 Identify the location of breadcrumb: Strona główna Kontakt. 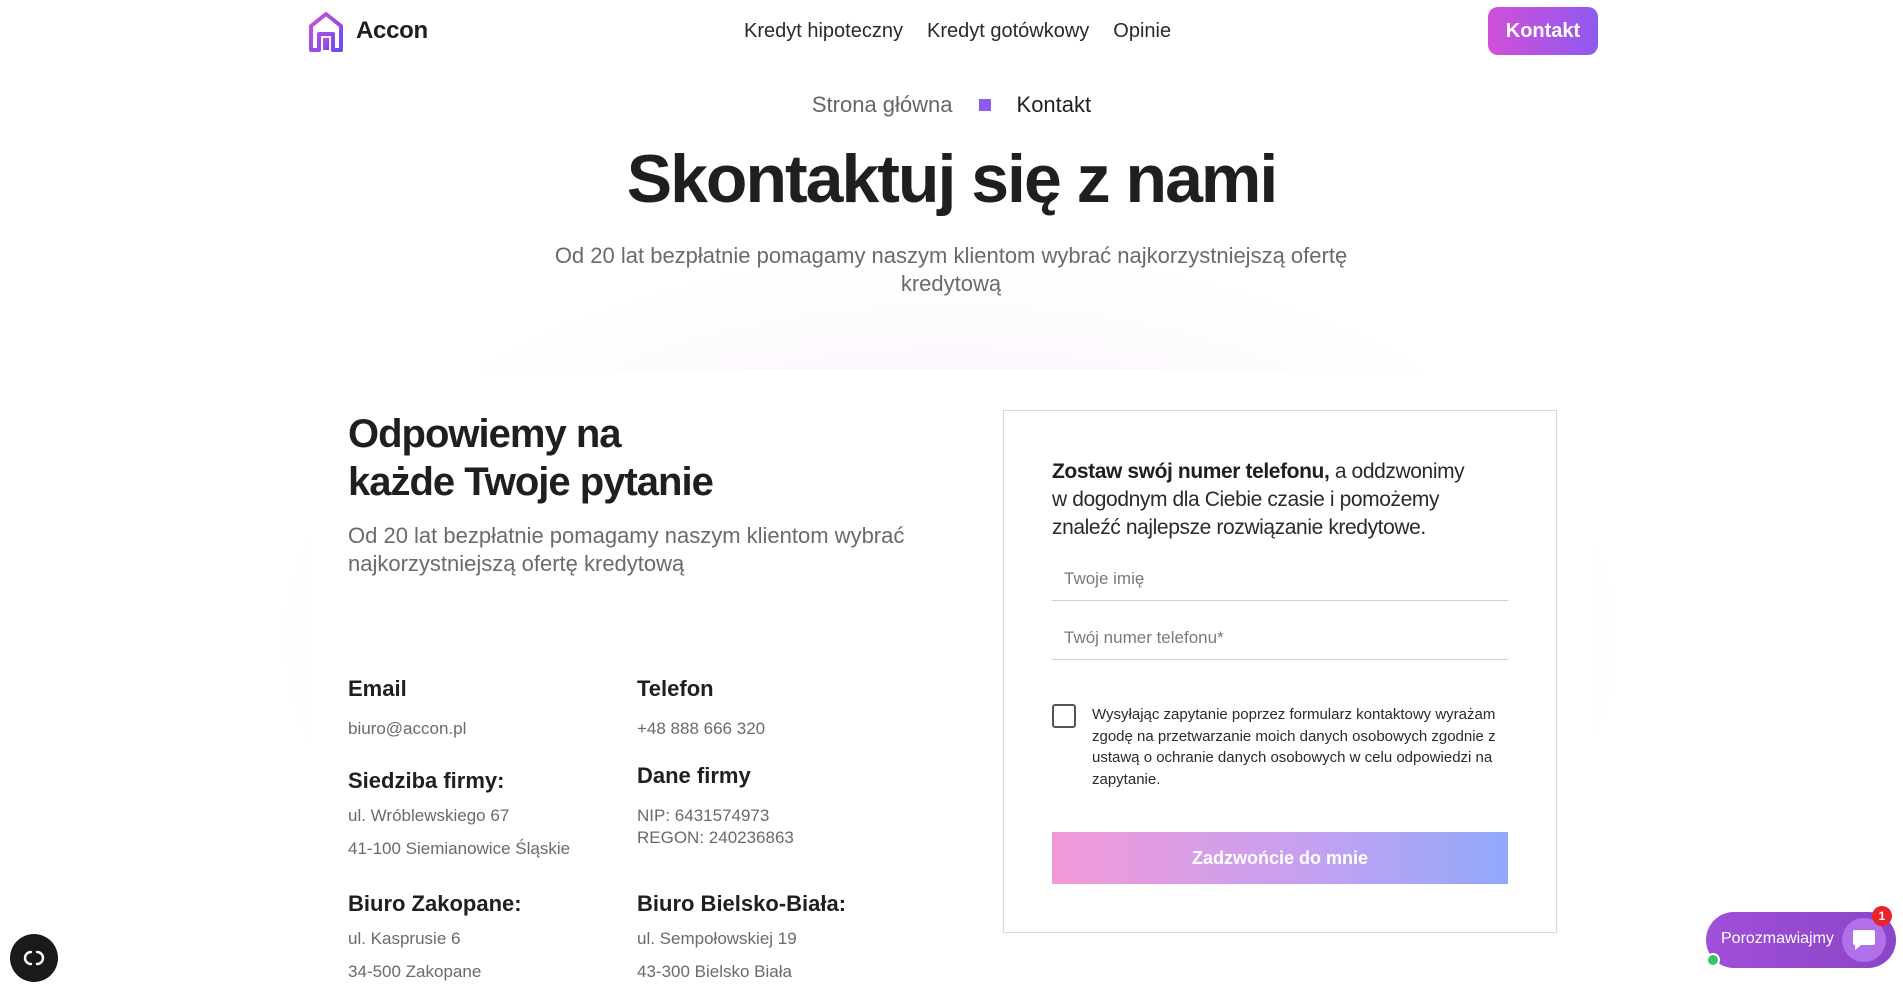
(951, 105).